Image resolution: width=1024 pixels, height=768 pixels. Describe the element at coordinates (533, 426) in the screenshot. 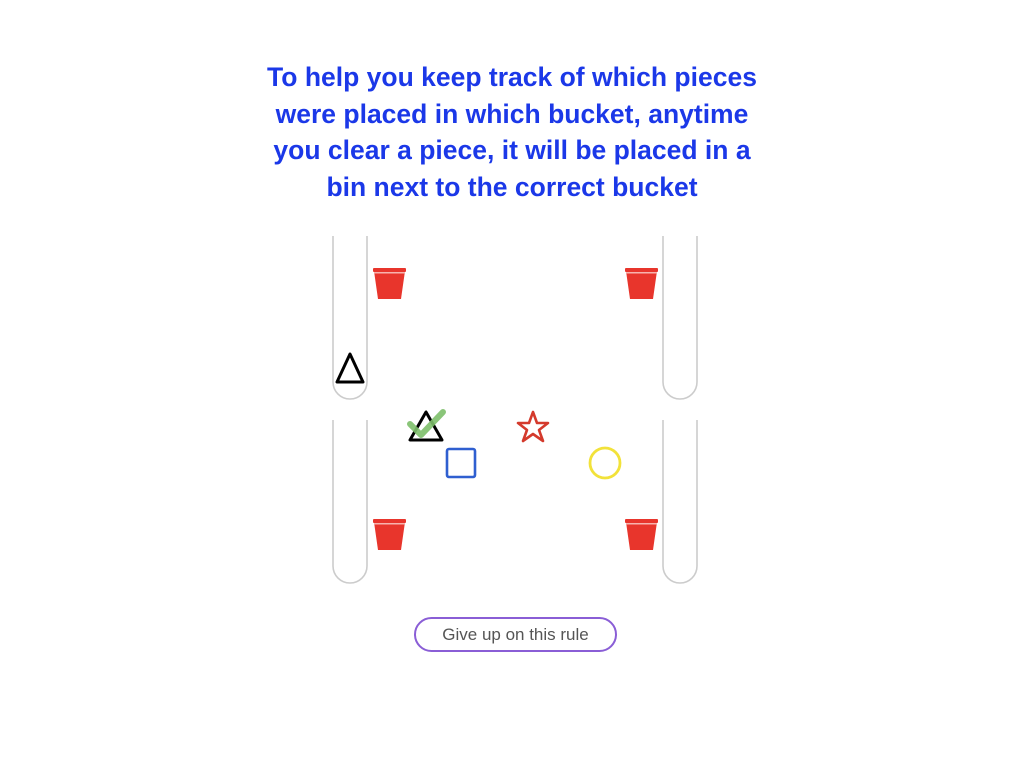

I see `star-piece` at that location.